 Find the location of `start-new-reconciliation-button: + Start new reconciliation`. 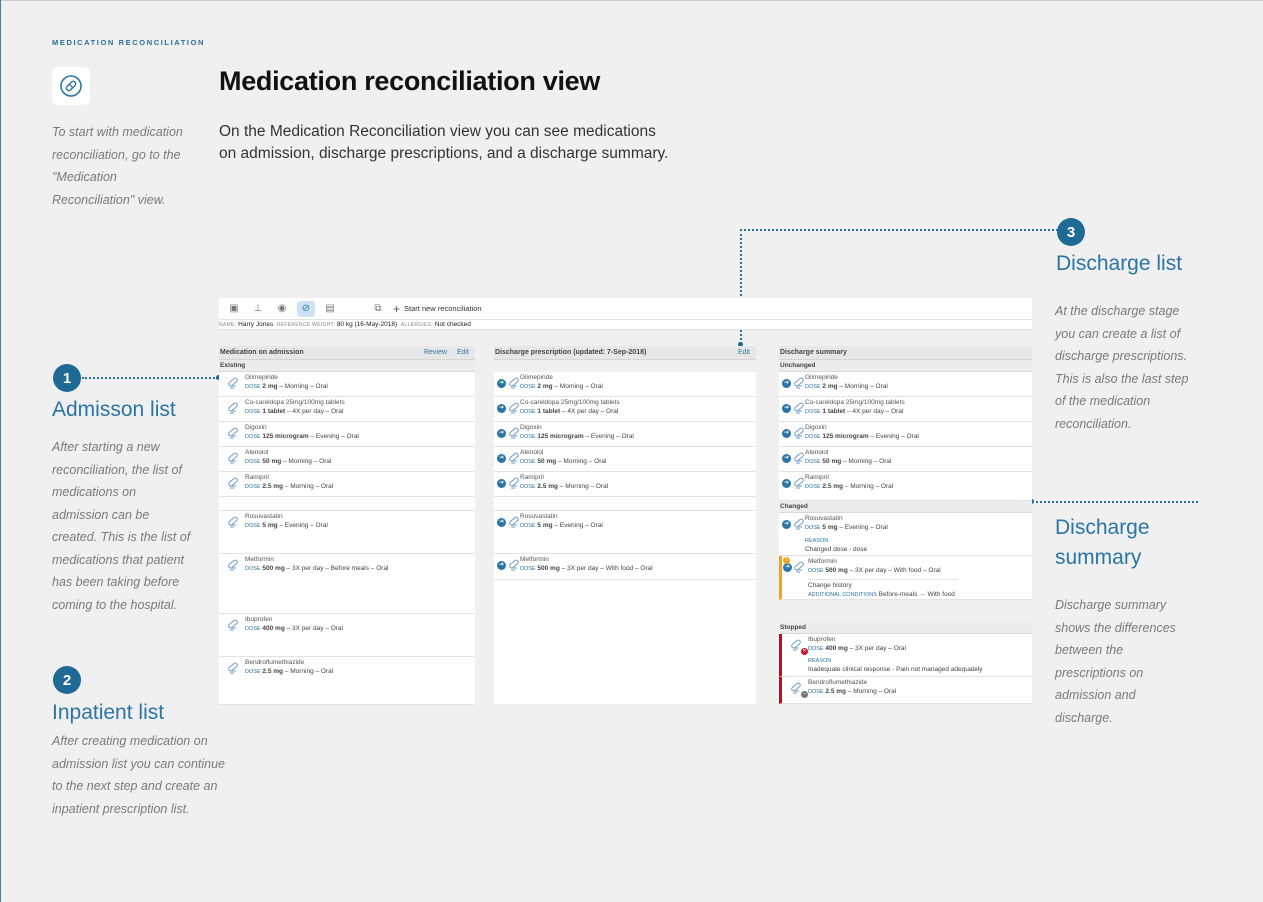

start-new-reconciliation-button: + Start new reconciliation is located at coordinates (437, 309).